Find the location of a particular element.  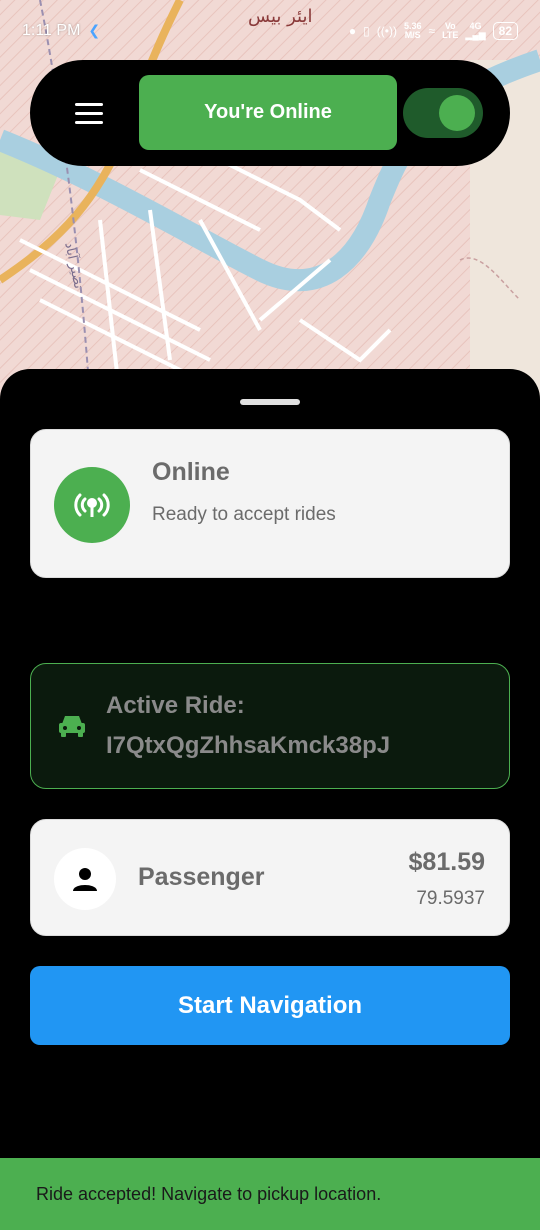

passenger-name: Passenger is located at coordinates (201, 877).